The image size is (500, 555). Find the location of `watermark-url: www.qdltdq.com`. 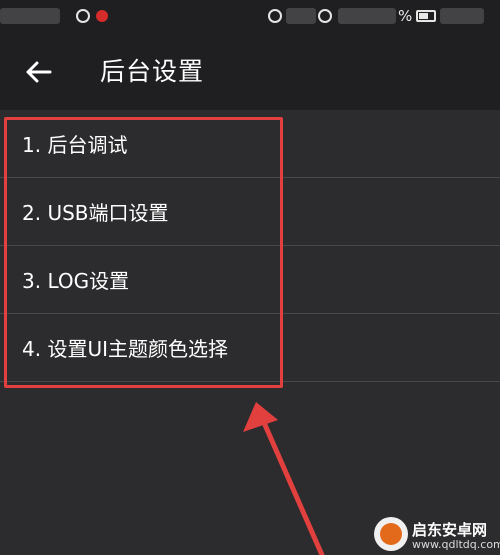

watermark-url: www.qdltdq.com is located at coordinates (456, 544).